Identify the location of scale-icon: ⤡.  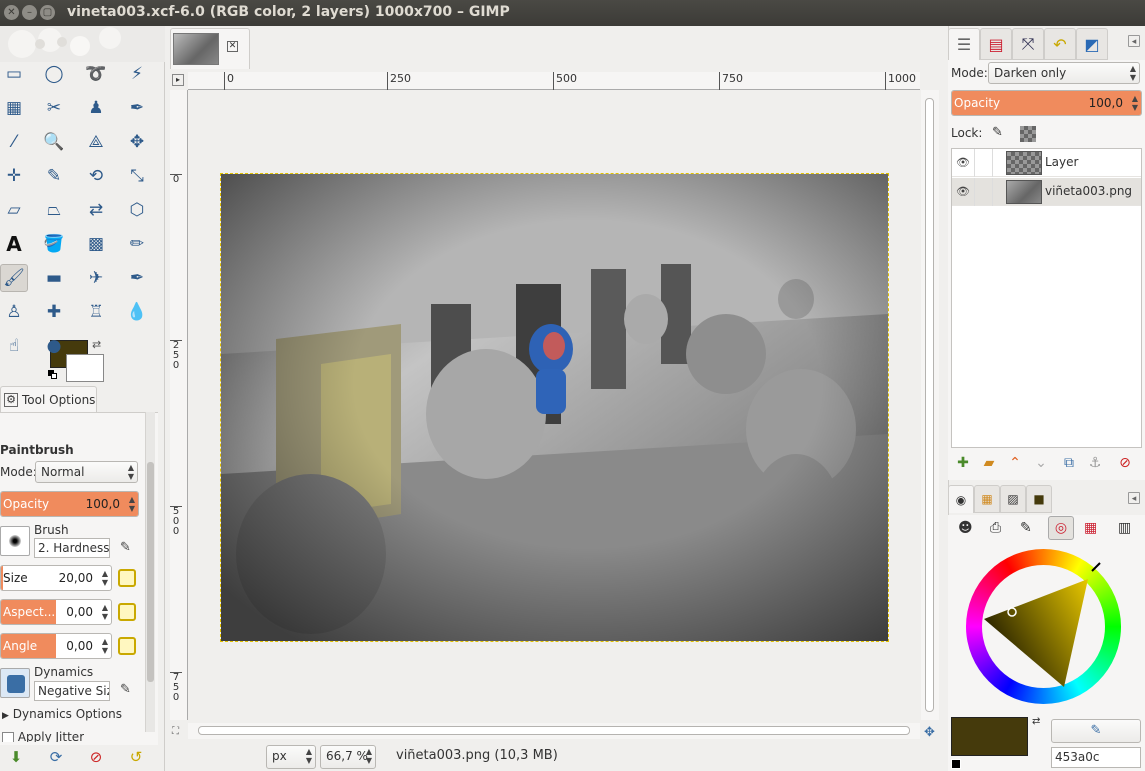
(137, 176).